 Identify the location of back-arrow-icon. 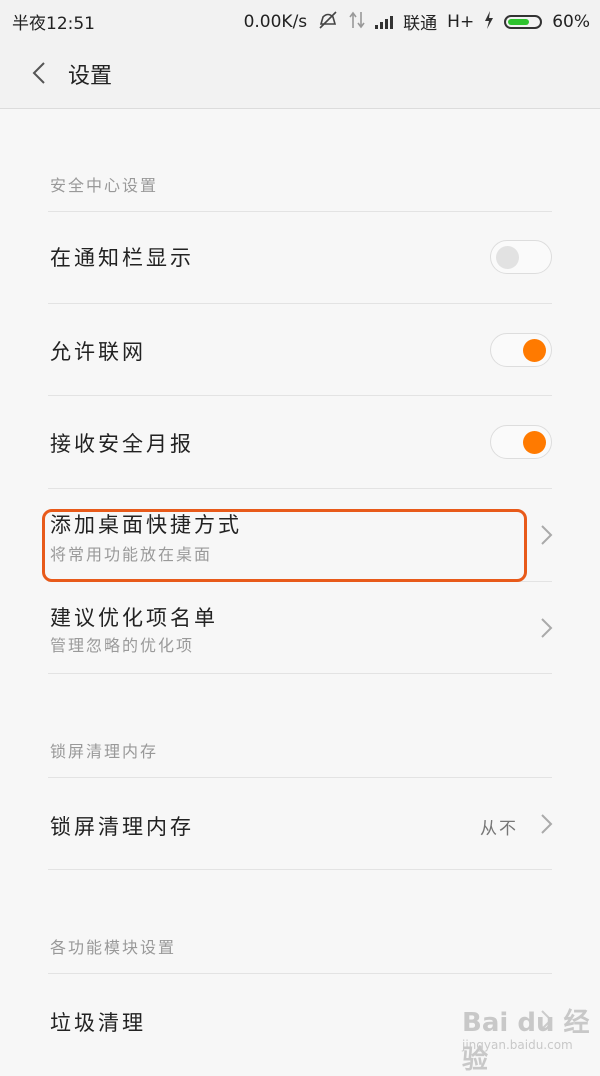
(41, 73).